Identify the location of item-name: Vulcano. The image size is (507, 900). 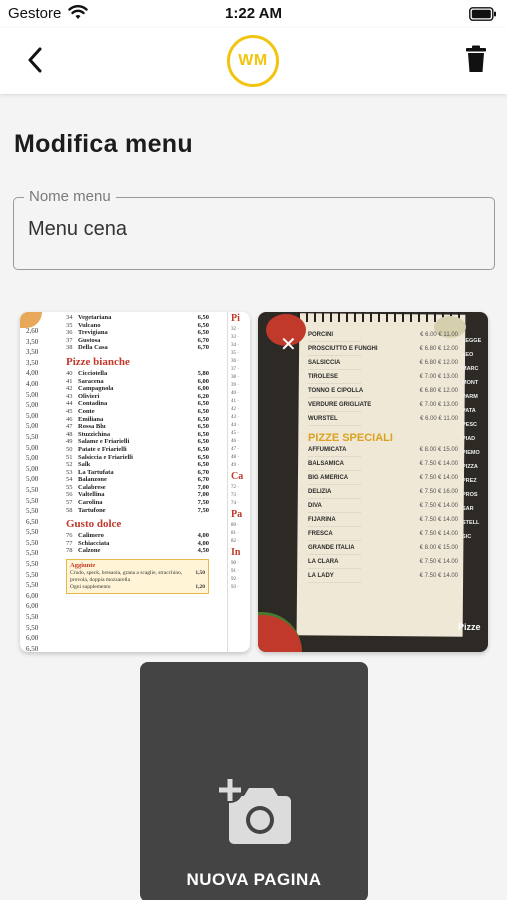
(89, 325).